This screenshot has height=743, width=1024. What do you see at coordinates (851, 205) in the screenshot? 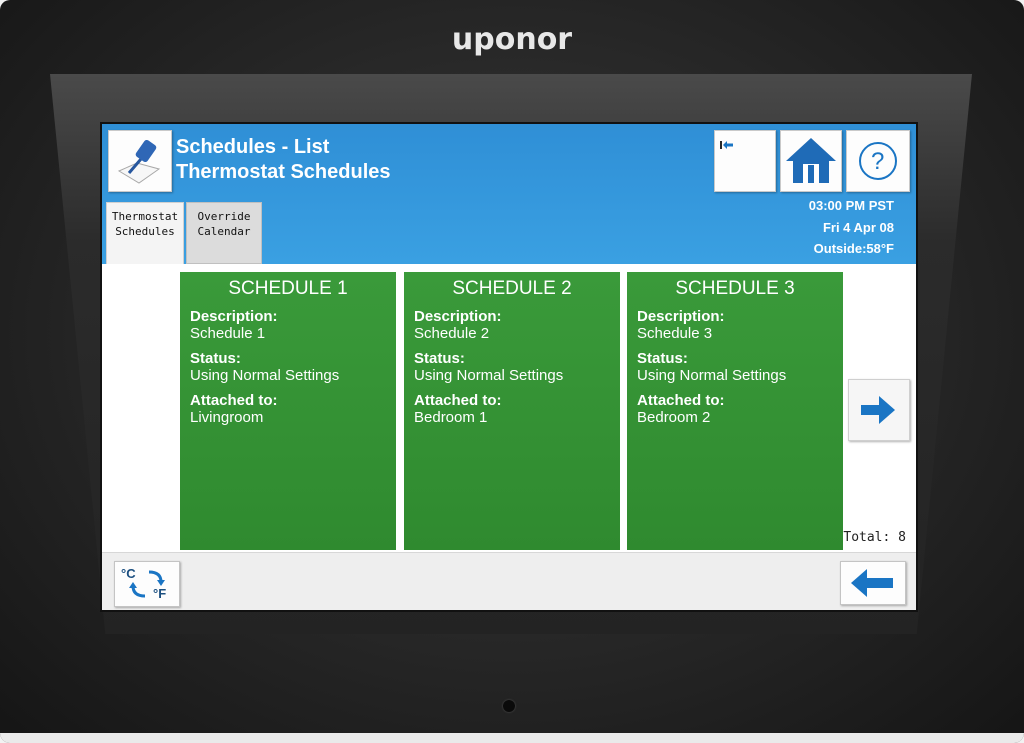
I see `clock-time: 03:00 PM PST` at bounding box center [851, 205].